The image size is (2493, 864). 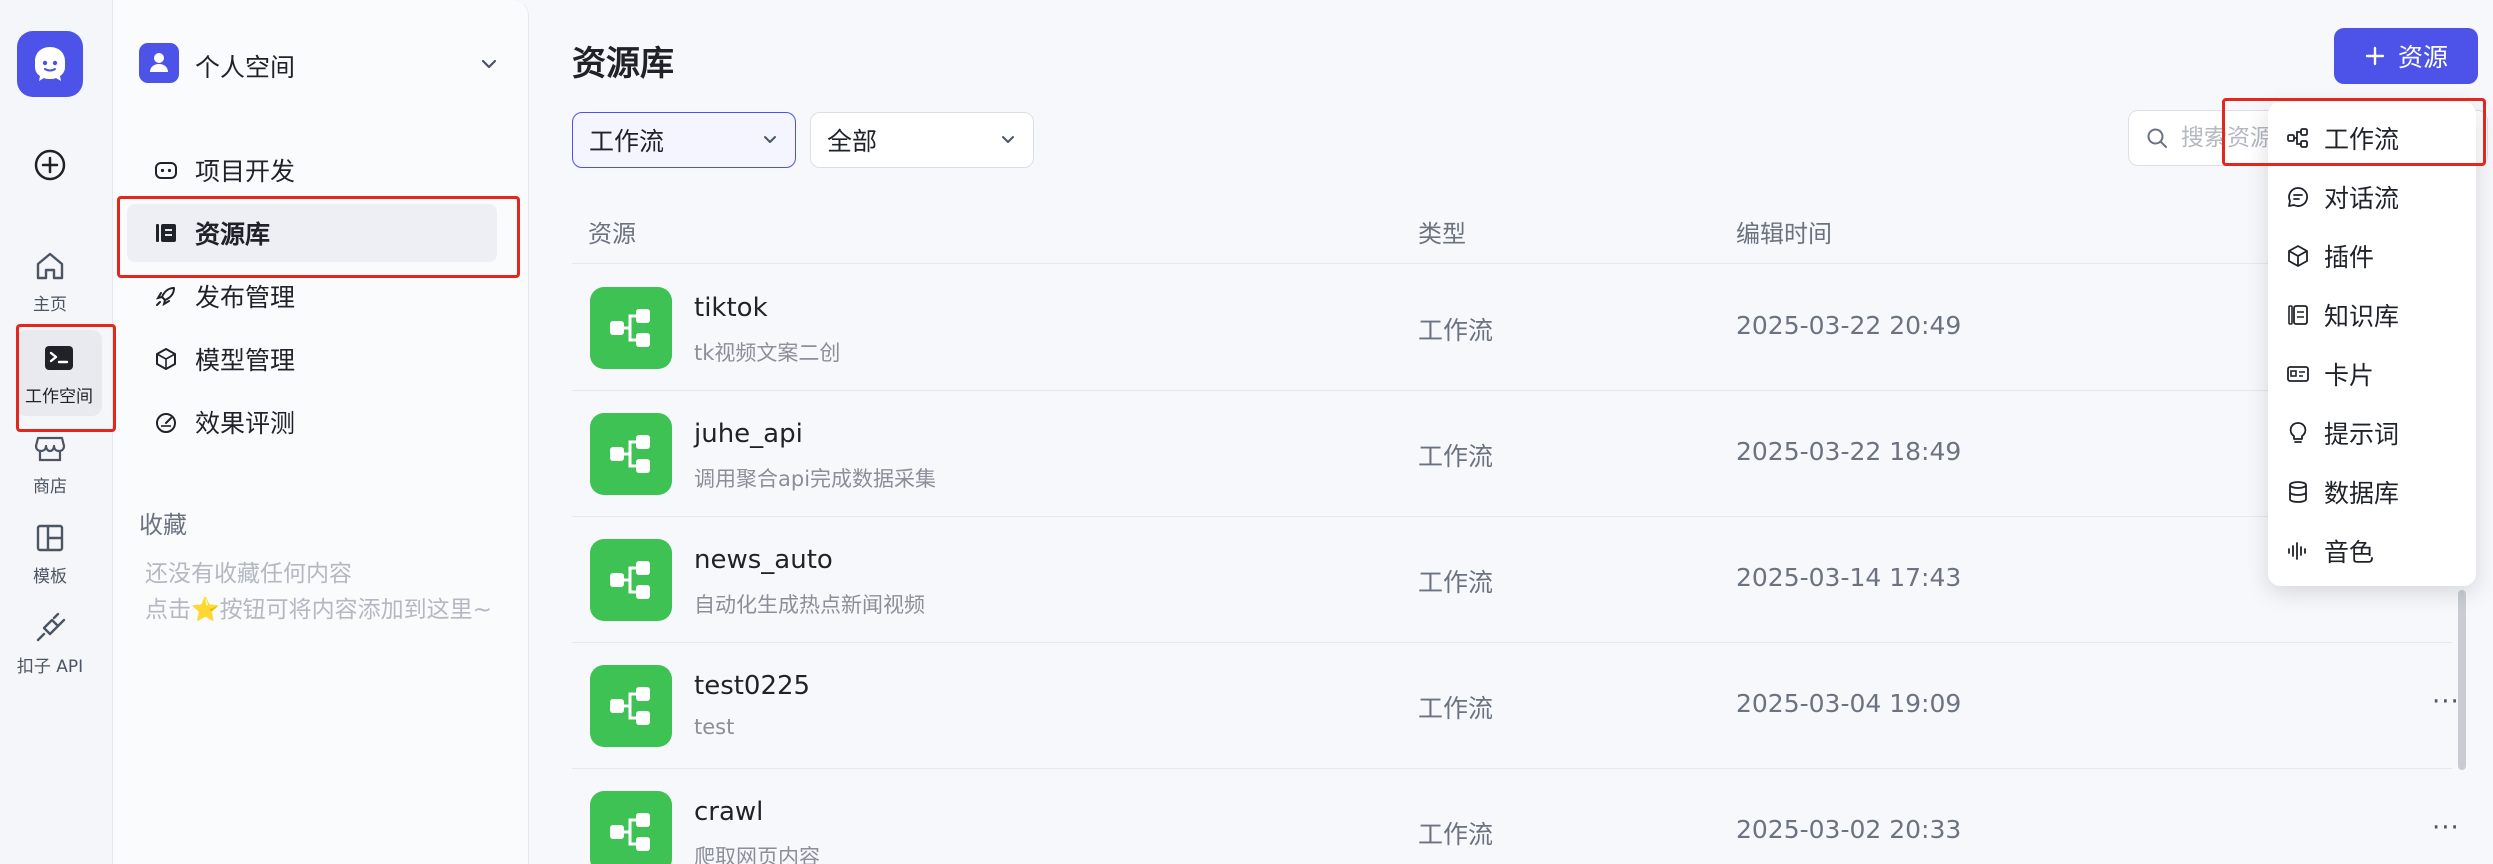 What do you see at coordinates (757, 854) in the screenshot?
I see `resource-desc: 爬取网页内容` at bounding box center [757, 854].